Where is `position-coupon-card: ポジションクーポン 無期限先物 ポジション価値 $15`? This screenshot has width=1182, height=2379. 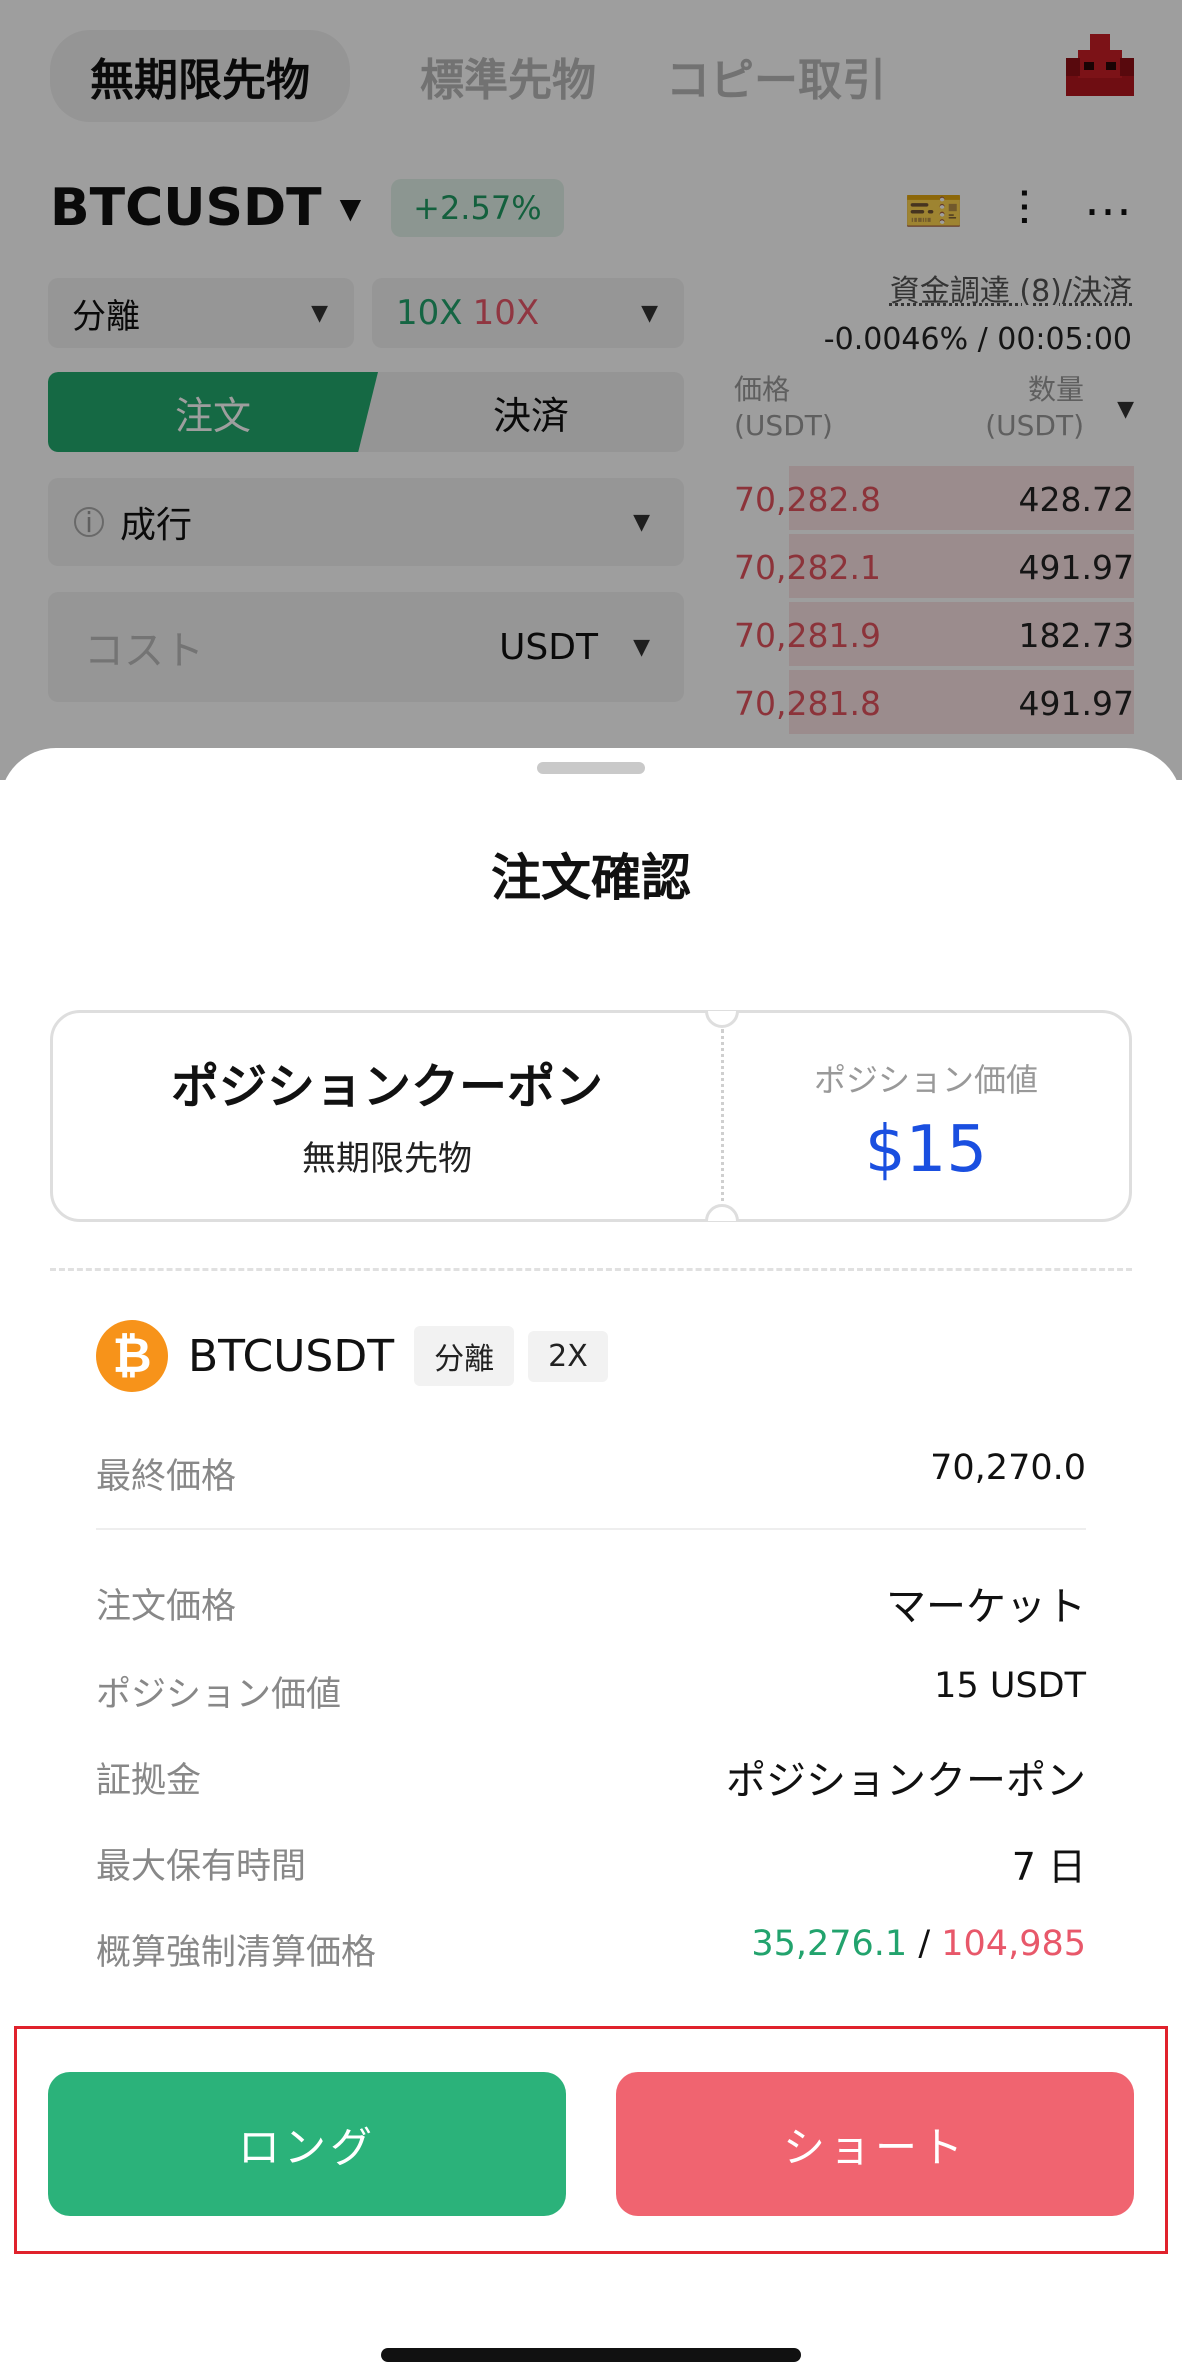
position-coupon-card: ポジションクーポン 無期限先物 ポジション価値 $15 is located at coordinates (591, 1116).